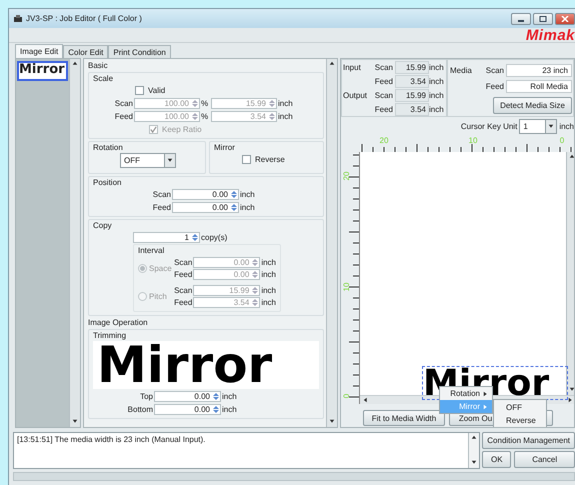 This screenshot has height=485, width=575. What do you see at coordinates (532, 105) in the screenshot?
I see `detect-media-size-button: Detect Media Size` at bounding box center [532, 105].